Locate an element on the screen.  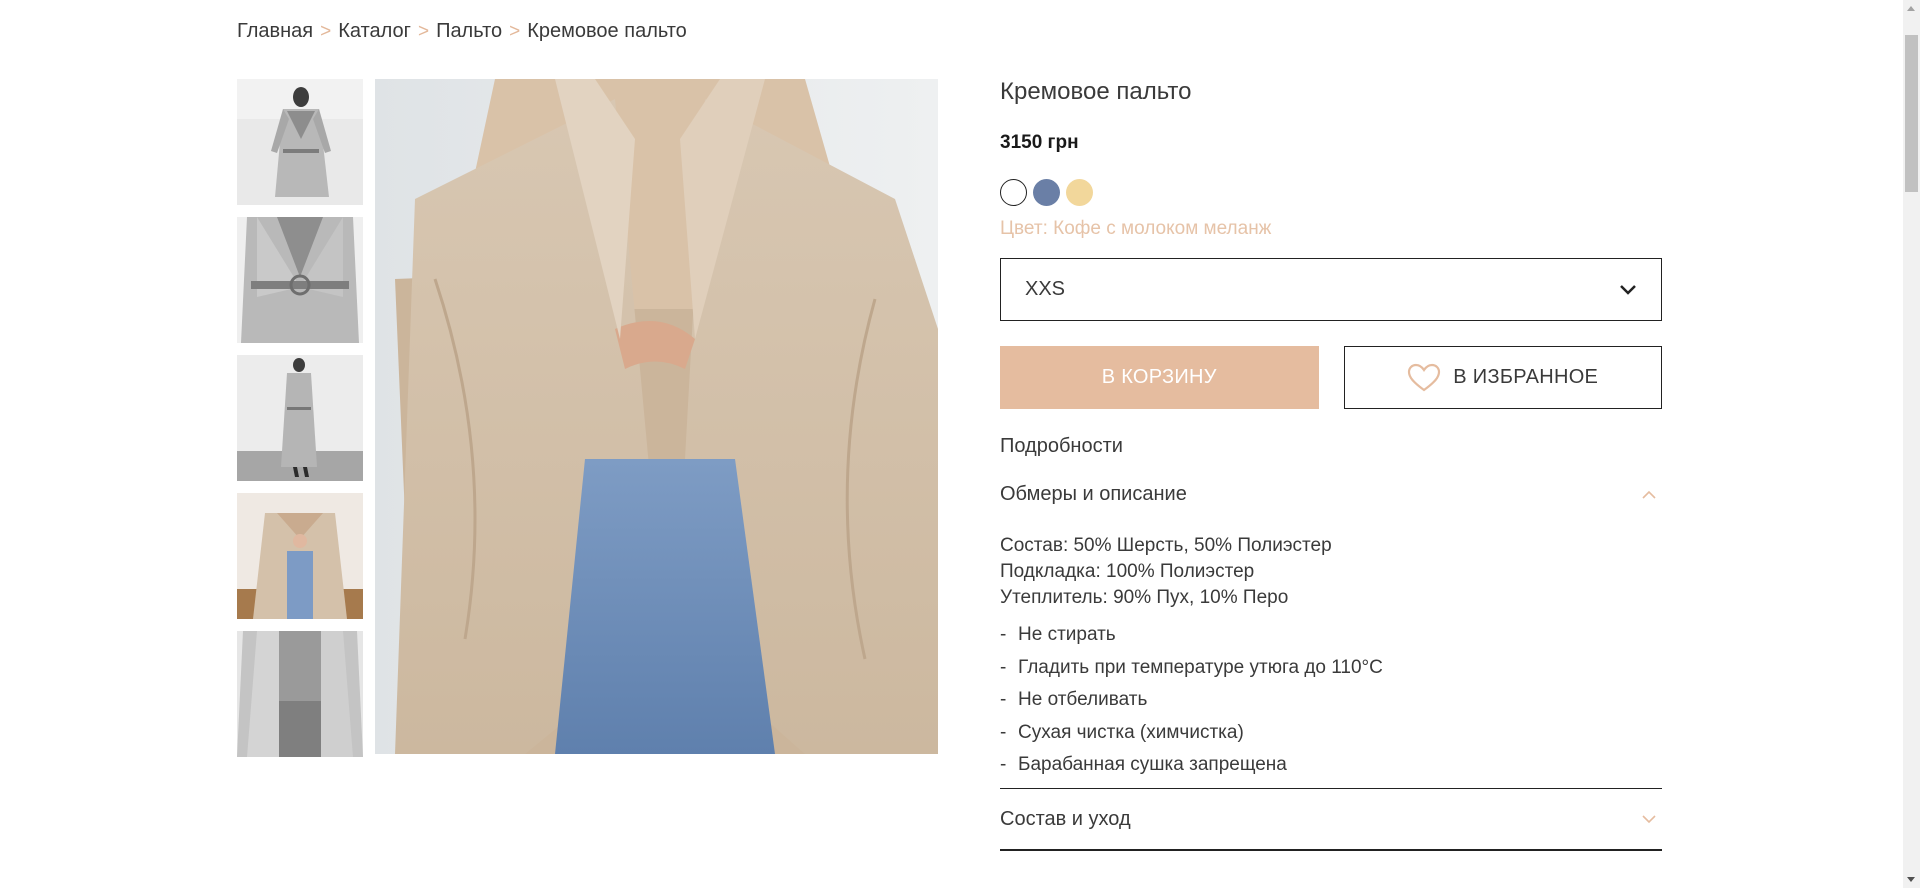
breadcrumb-coats: Пальто is located at coordinates (469, 31).